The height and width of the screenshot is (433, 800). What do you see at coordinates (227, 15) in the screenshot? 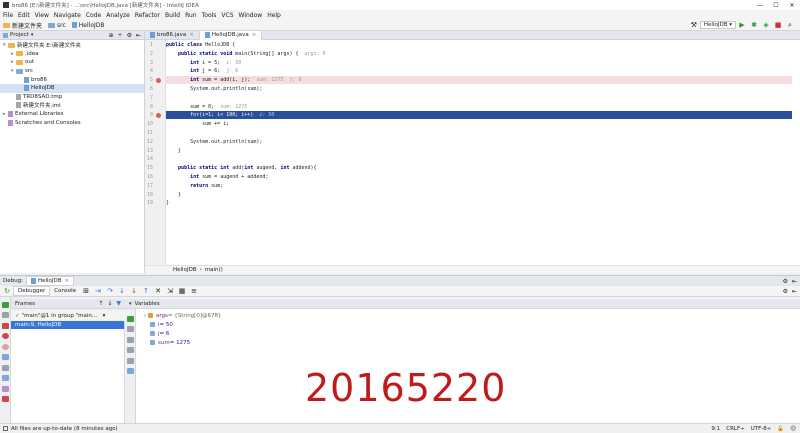
I see `menu-vcs: VCS` at bounding box center [227, 15].